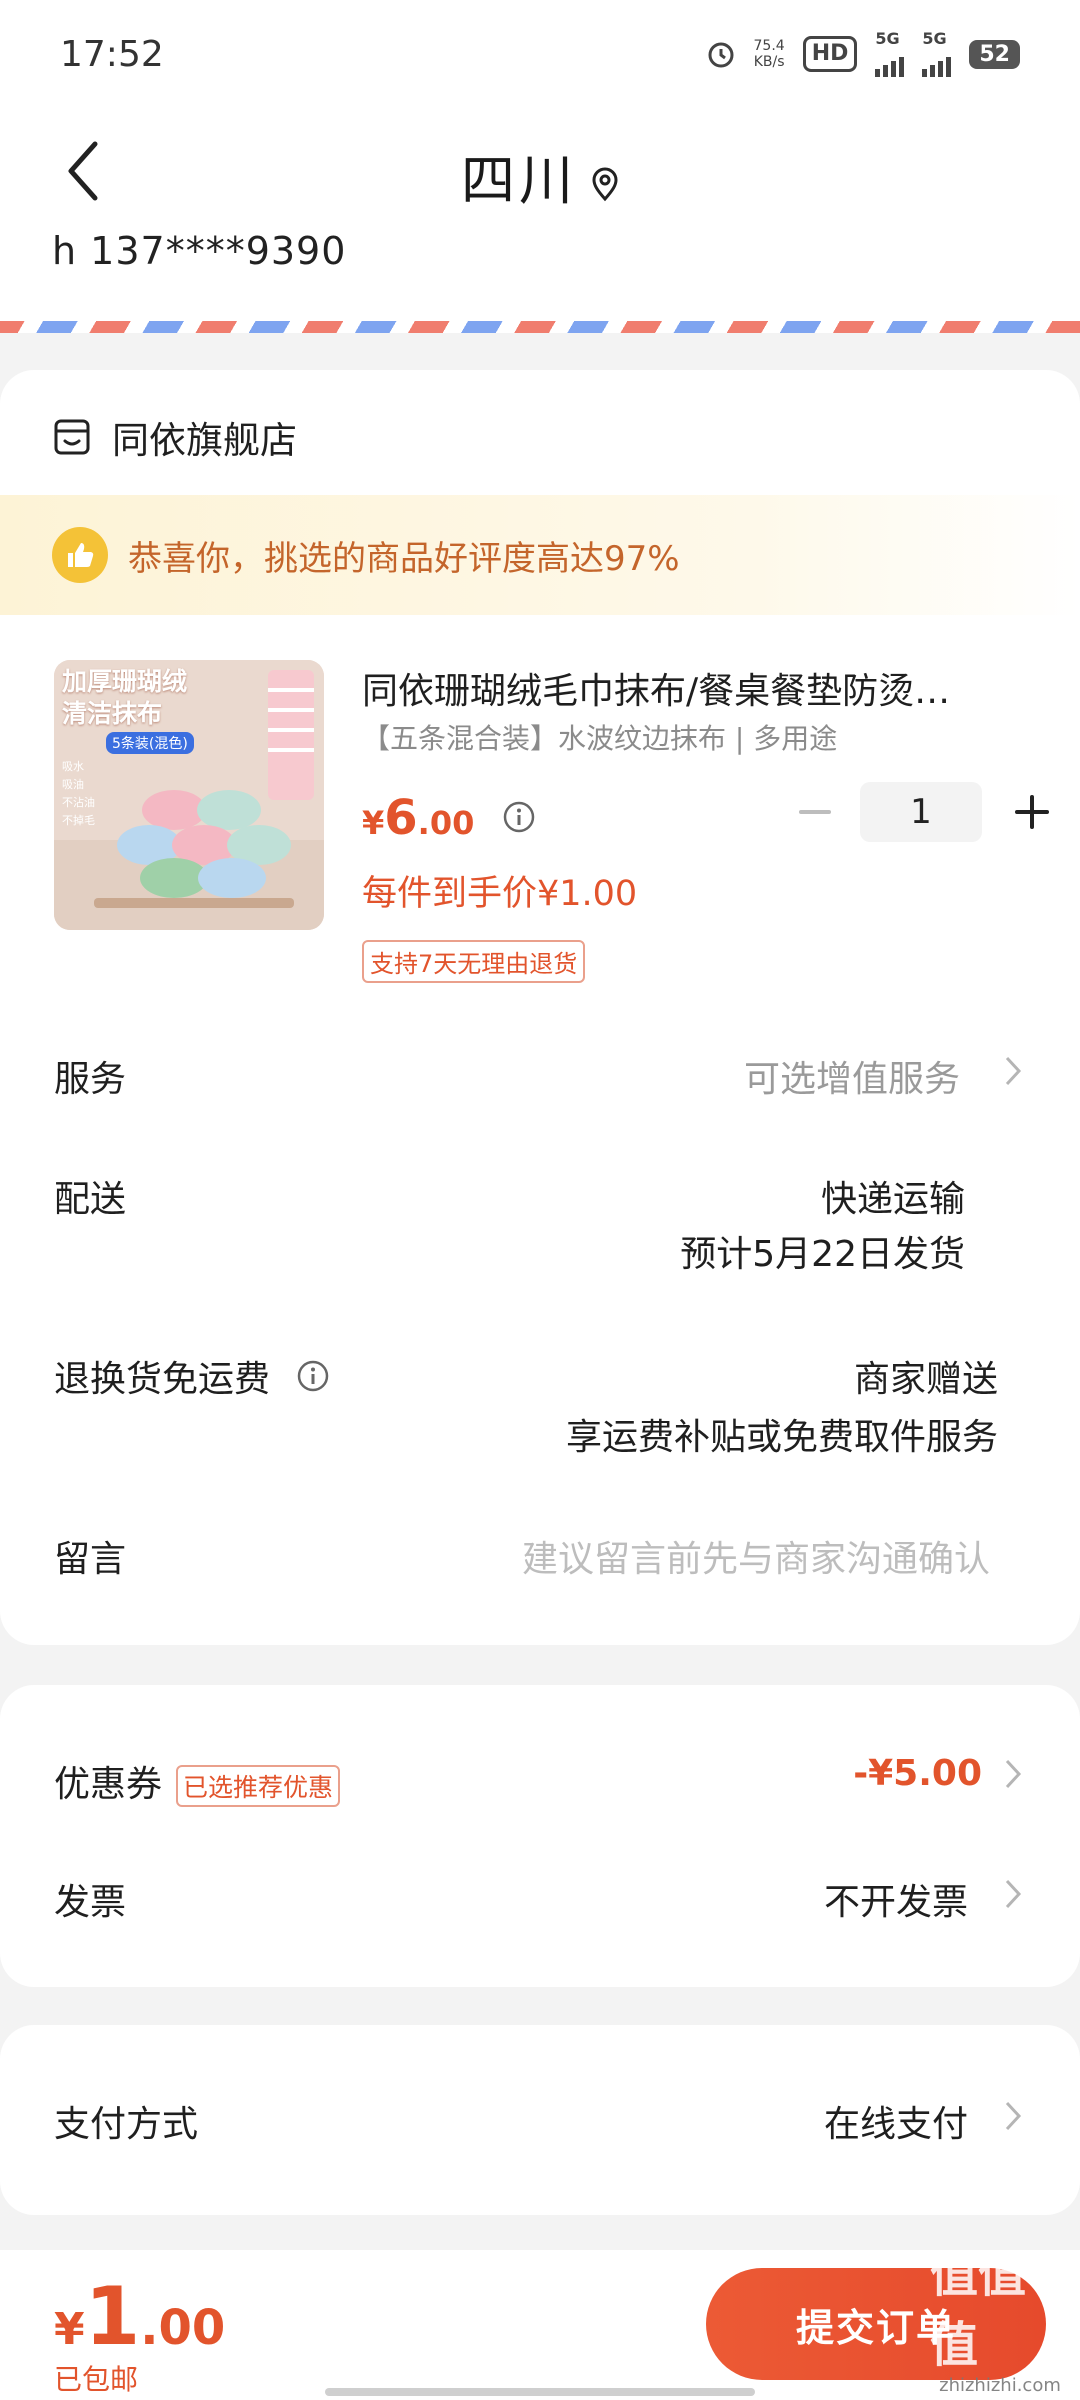 This screenshot has width=1080, height=2400. What do you see at coordinates (124, 698) in the screenshot?
I see `image-headline: 加厚珊瑚绒 清洁抹布` at bounding box center [124, 698].